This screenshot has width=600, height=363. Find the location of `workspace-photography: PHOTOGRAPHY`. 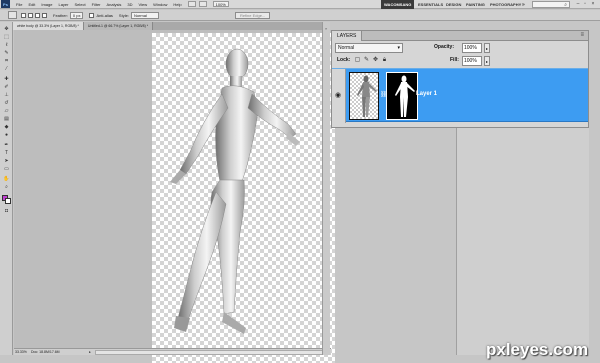

workspace-photography: PHOTOGRAPHY is located at coordinates (505, 4).